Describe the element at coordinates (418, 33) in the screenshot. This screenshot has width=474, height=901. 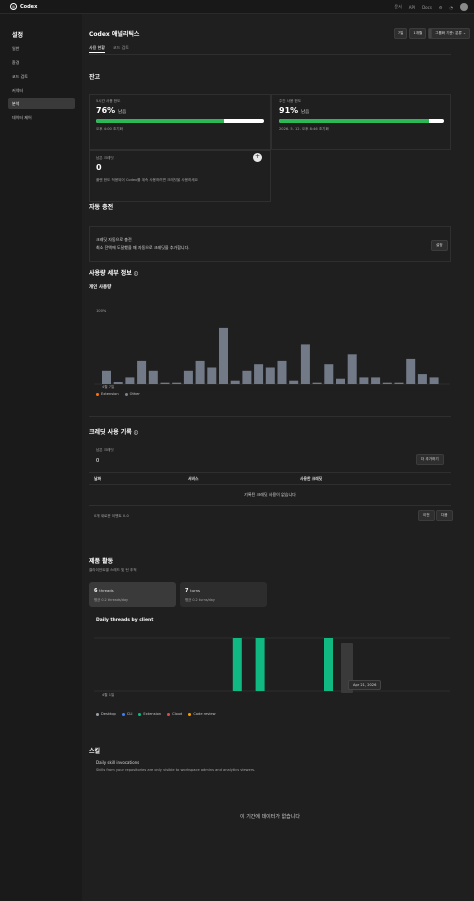
I see `range-1m-button: 1개월` at that location.